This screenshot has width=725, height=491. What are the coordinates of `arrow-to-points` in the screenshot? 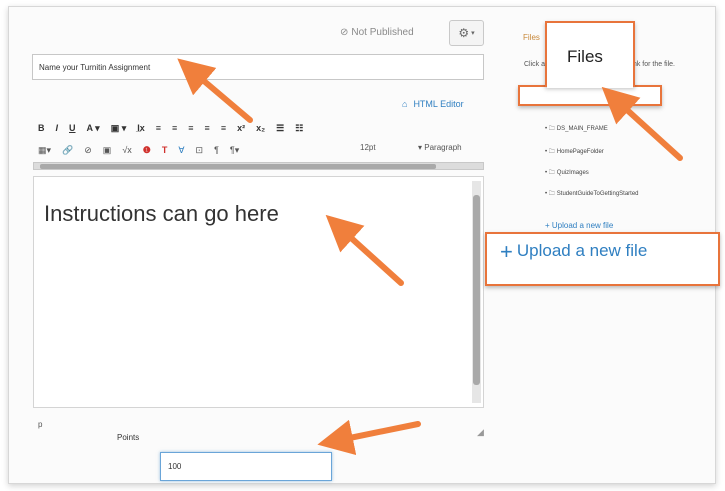 It's located at (369, 437).